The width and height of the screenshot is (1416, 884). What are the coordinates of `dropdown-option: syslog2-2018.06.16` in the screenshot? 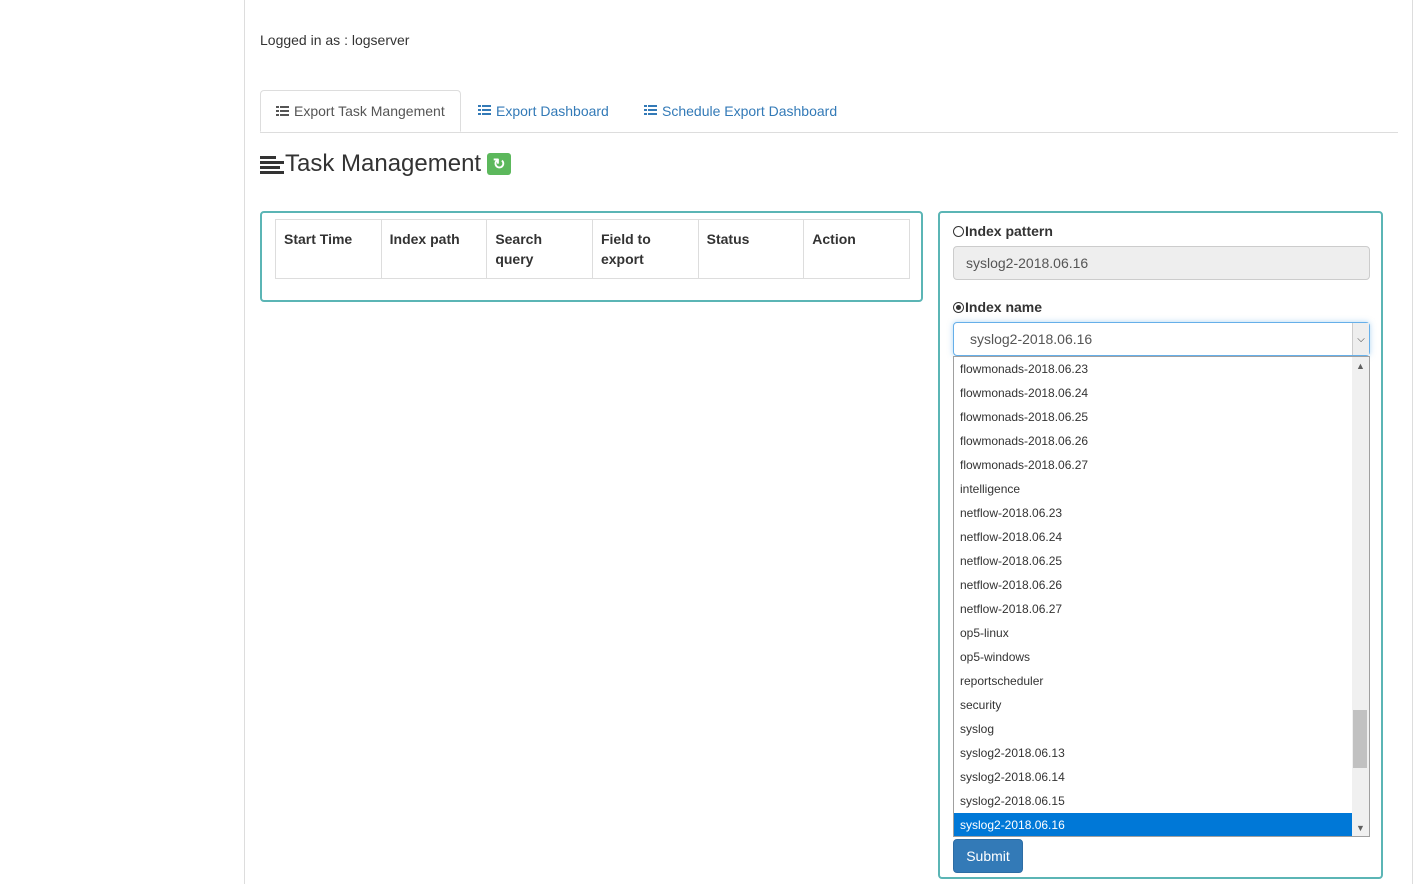 It's located at (1153, 824).